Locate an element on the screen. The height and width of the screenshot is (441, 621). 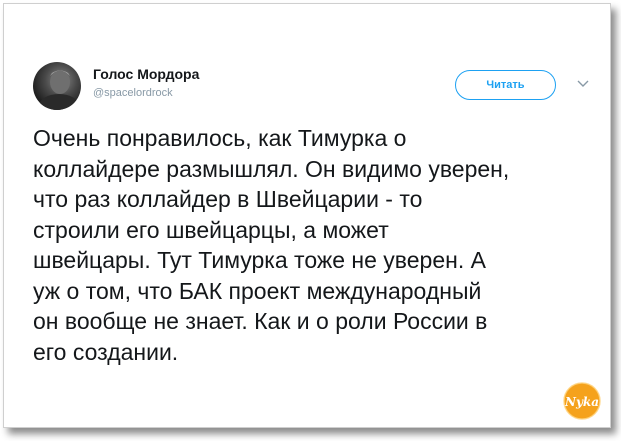
avatar-photo is located at coordinates (59, 90).